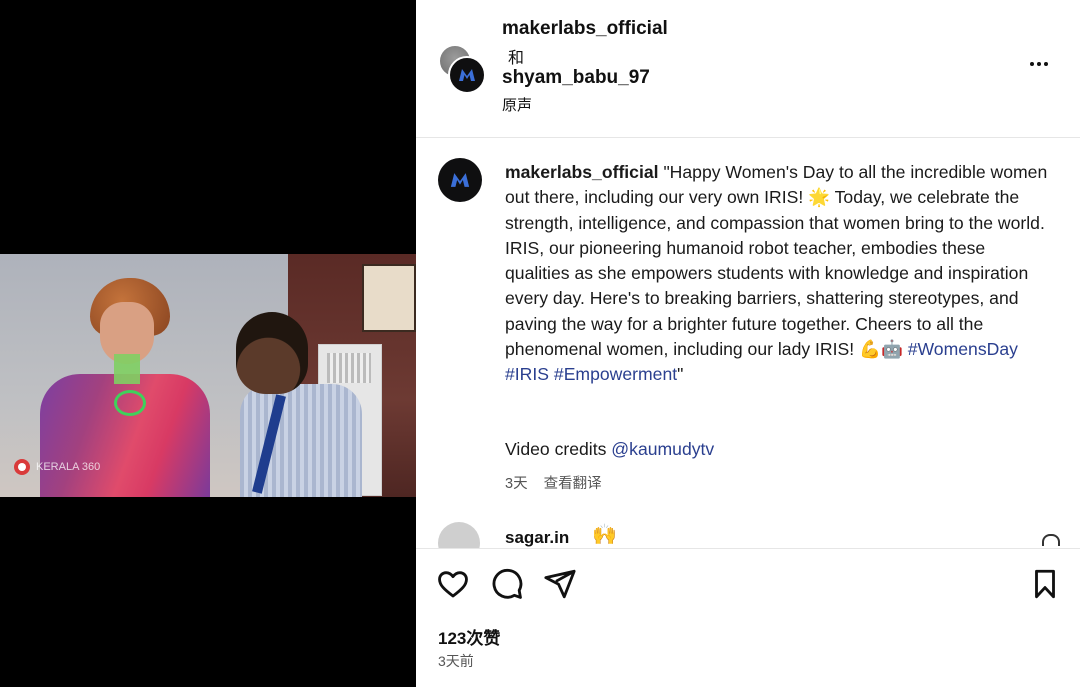  I want to click on comment-username: sagar.in, so click(537, 538).